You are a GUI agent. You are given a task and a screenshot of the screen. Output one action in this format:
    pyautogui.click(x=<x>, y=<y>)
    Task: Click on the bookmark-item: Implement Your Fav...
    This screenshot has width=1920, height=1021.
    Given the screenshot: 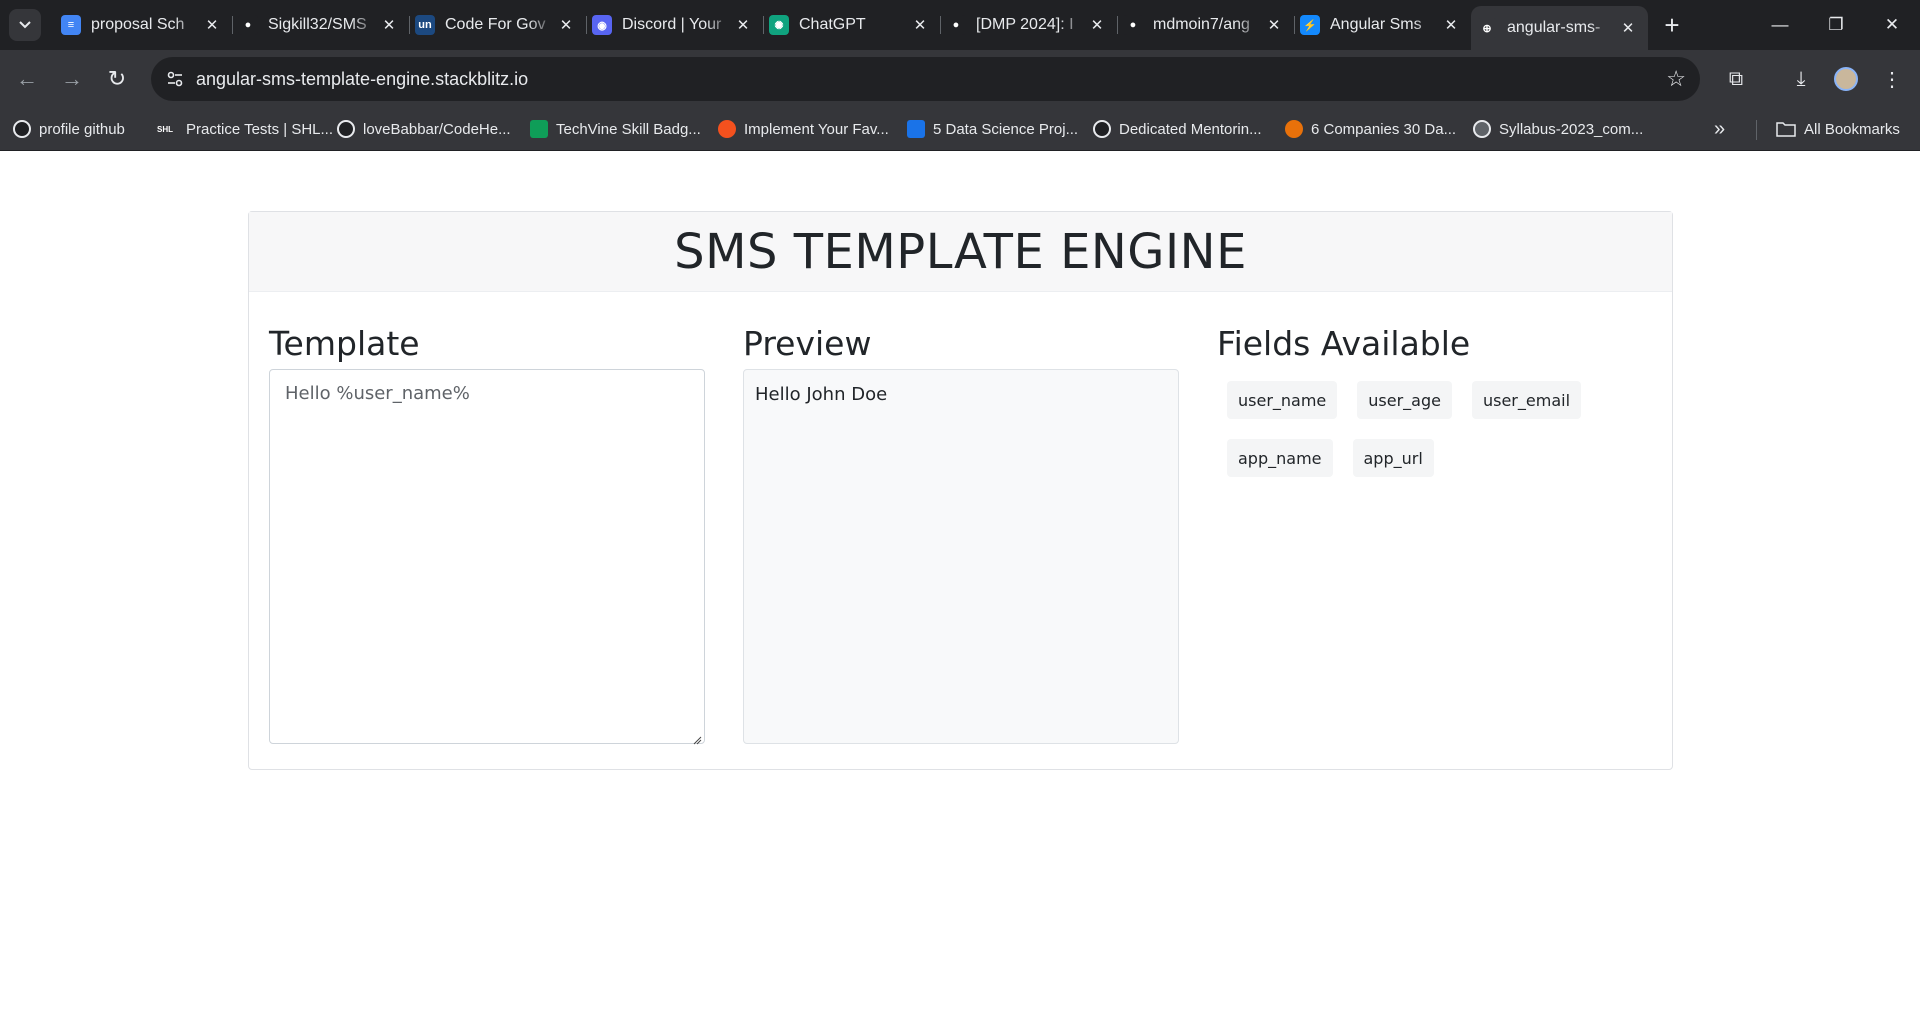 What is the action you would take?
    pyautogui.click(x=803, y=129)
    